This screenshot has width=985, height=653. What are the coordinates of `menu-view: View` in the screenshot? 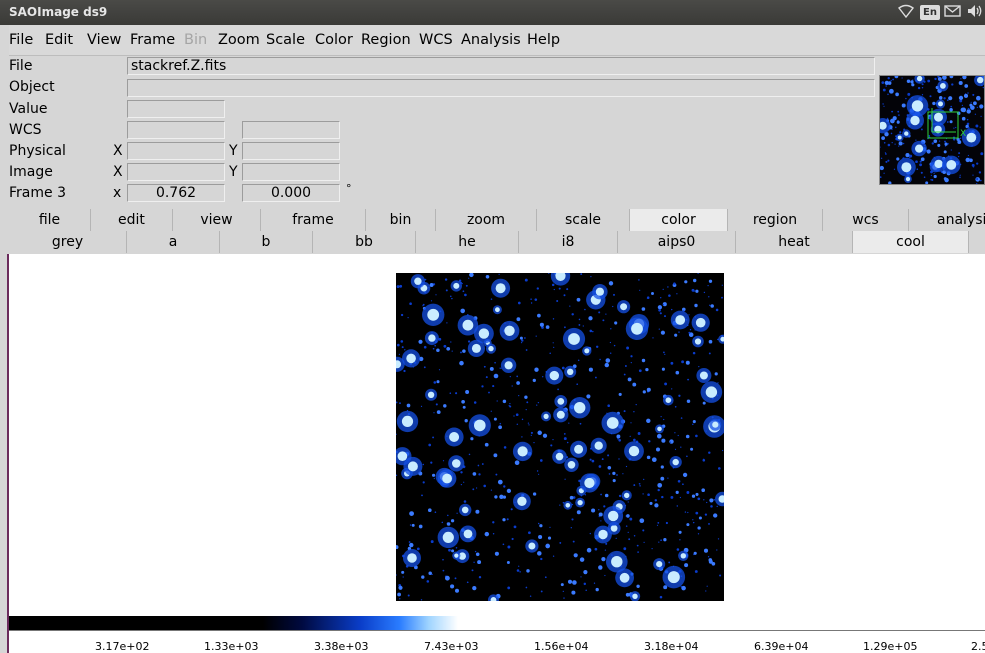 It's located at (104, 40).